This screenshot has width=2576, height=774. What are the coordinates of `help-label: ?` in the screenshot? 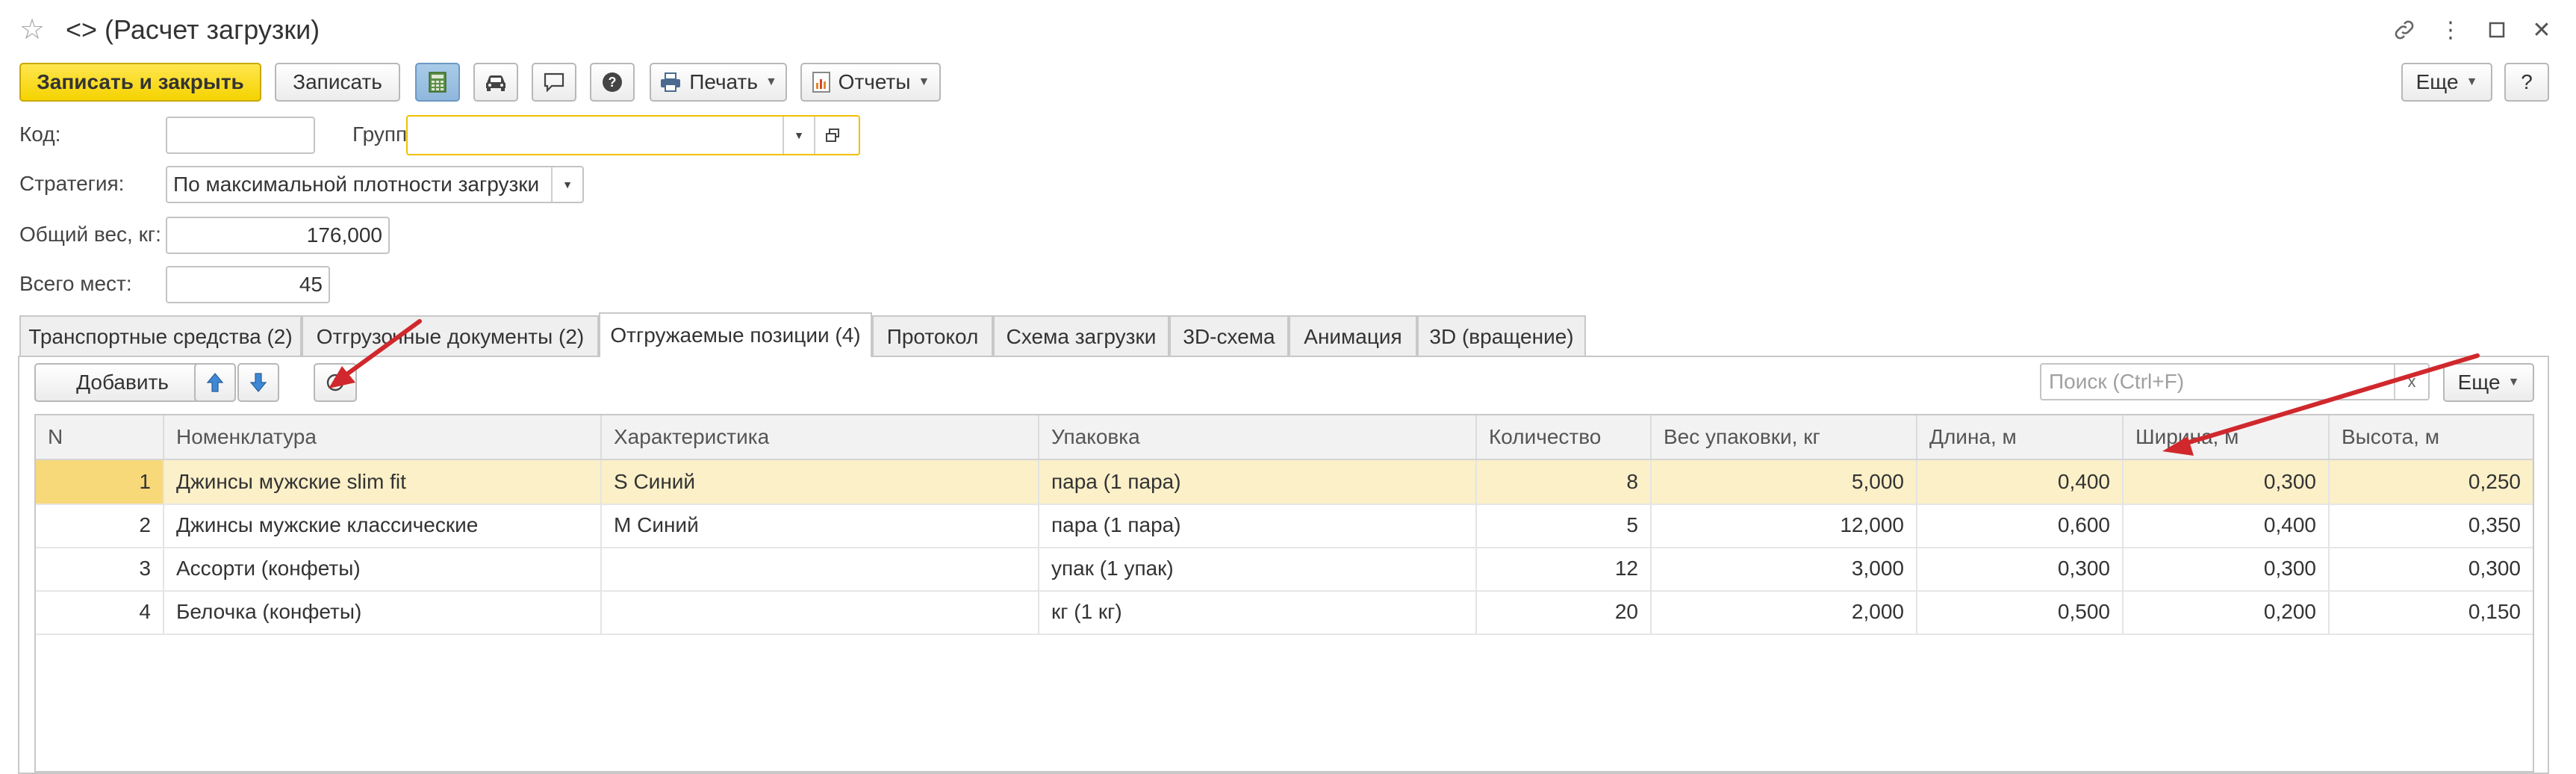 It's located at (2527, 81).